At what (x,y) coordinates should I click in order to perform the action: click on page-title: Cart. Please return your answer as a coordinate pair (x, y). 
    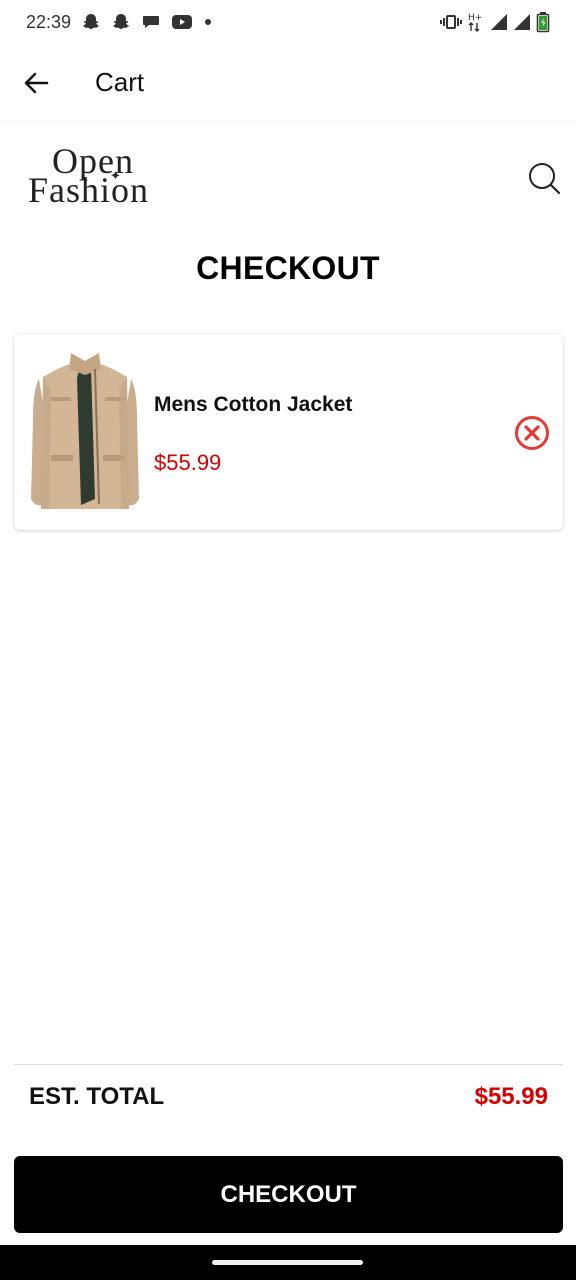
    Looking at the image, I should click on (120, 82).